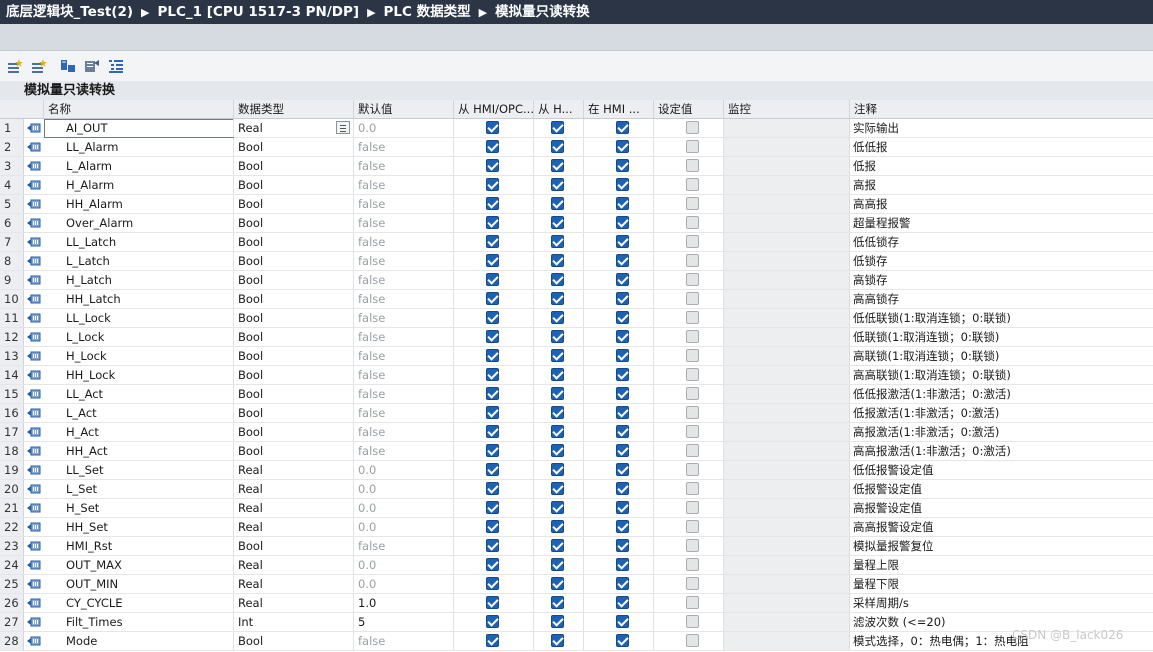  What do you see at coordinates (576, 280) in the screenshot?
I see `table-row: 9 H_Latch Bool false 高锁存` at bounding box center [576, 280].